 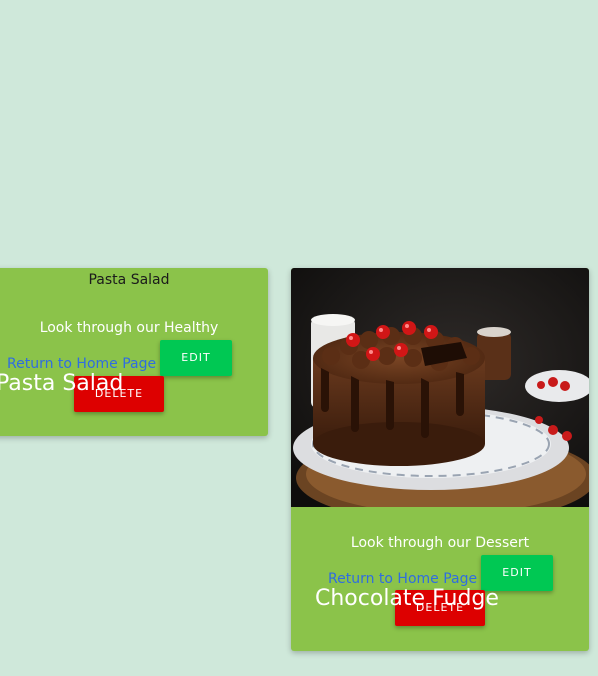 I want to click on card-name: Pasta Salad, so click(x=62, y=383).